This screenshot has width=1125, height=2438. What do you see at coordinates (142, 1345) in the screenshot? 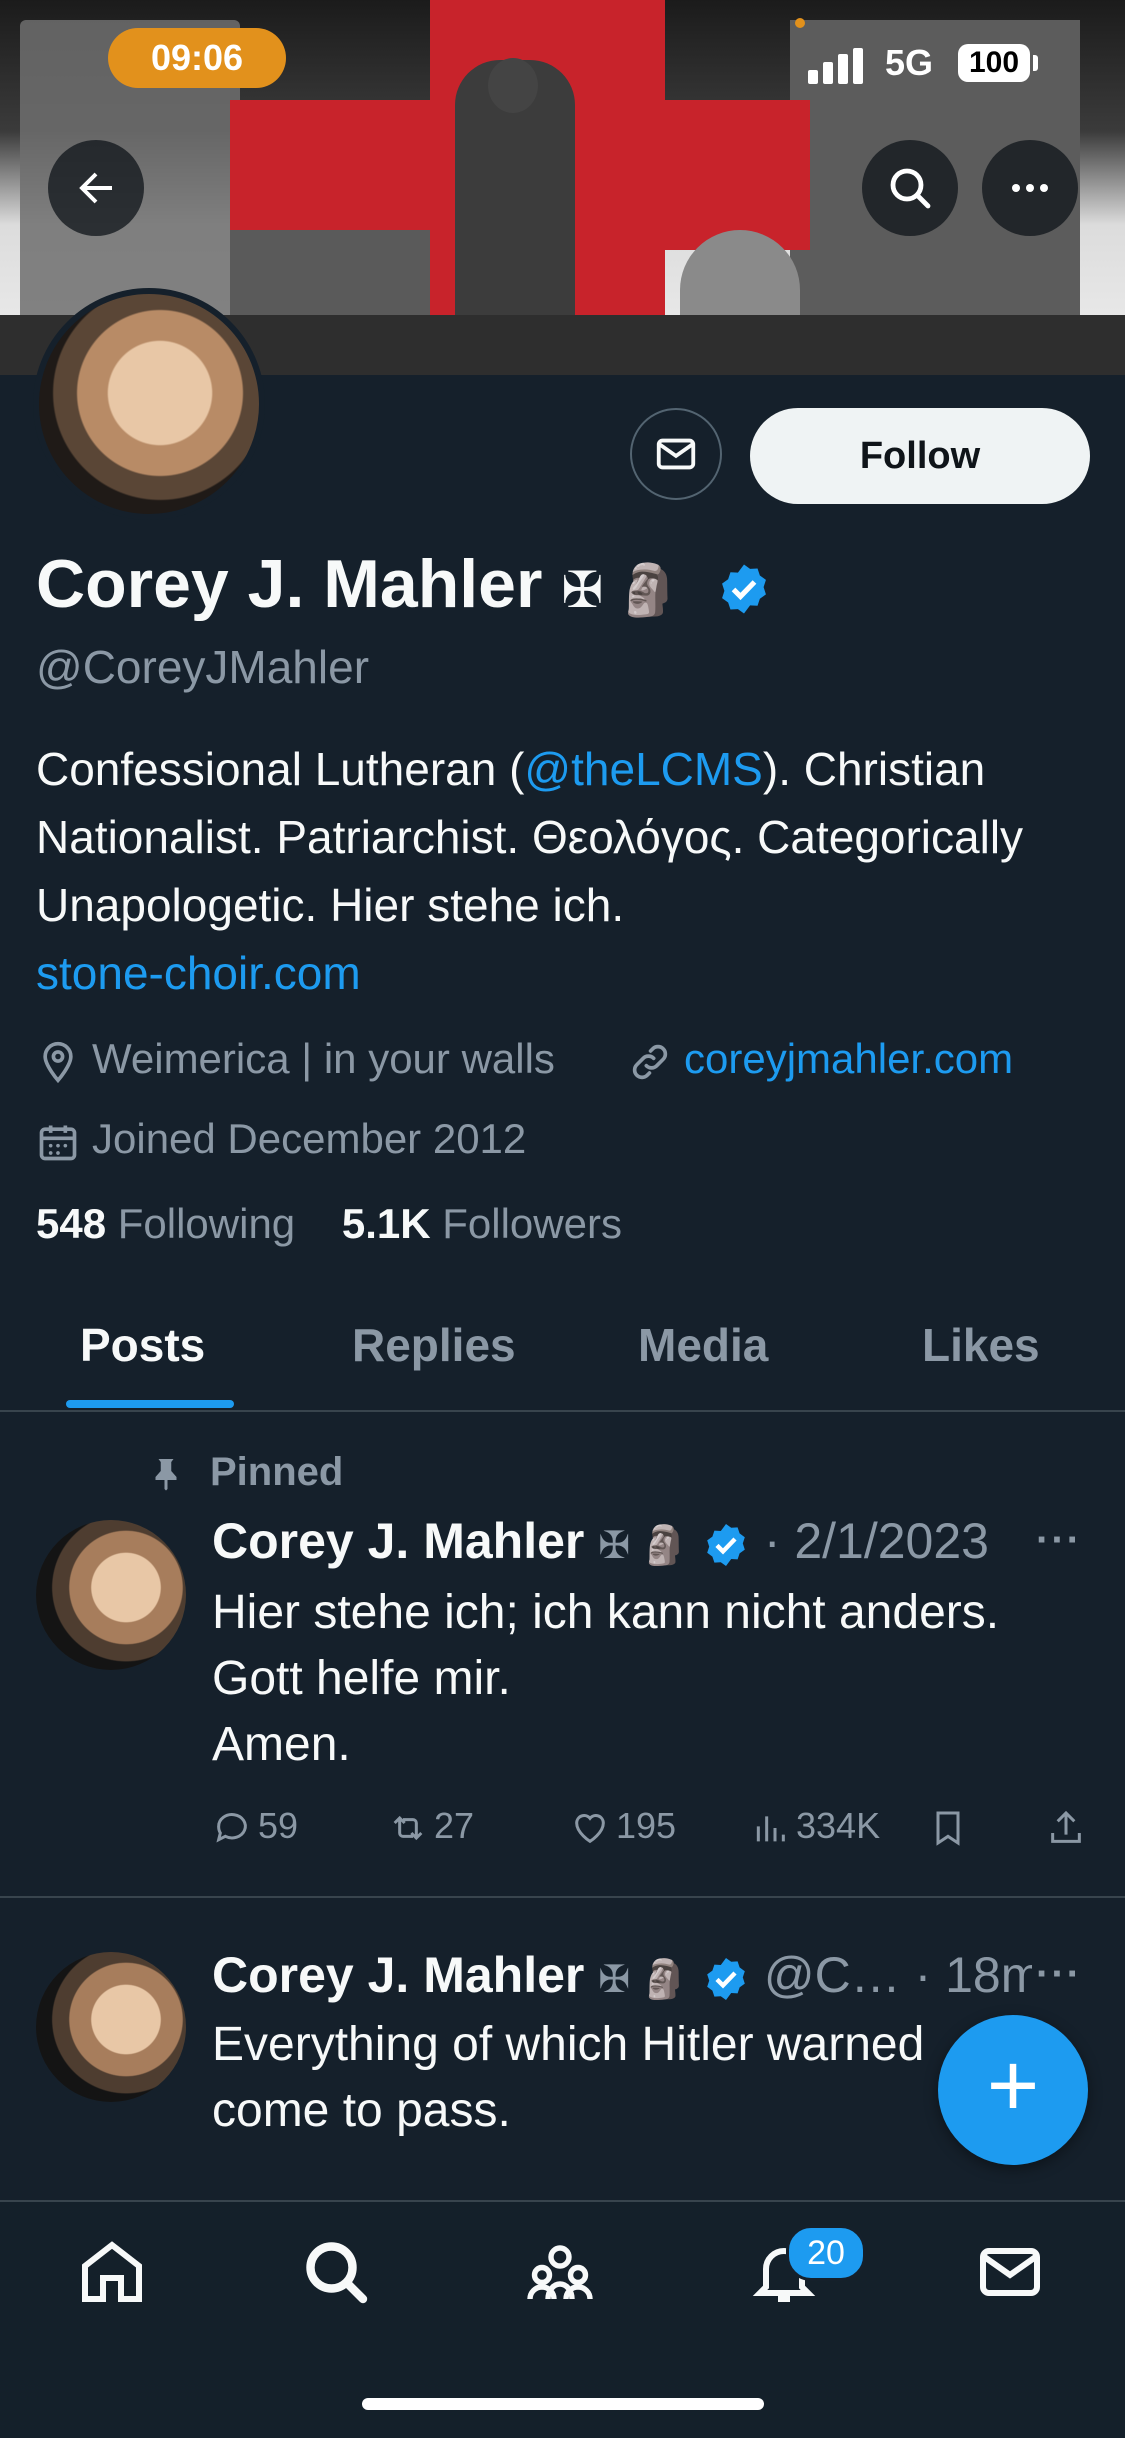
I see `tab-posts: Posts` at bounding box center [142, 1345].